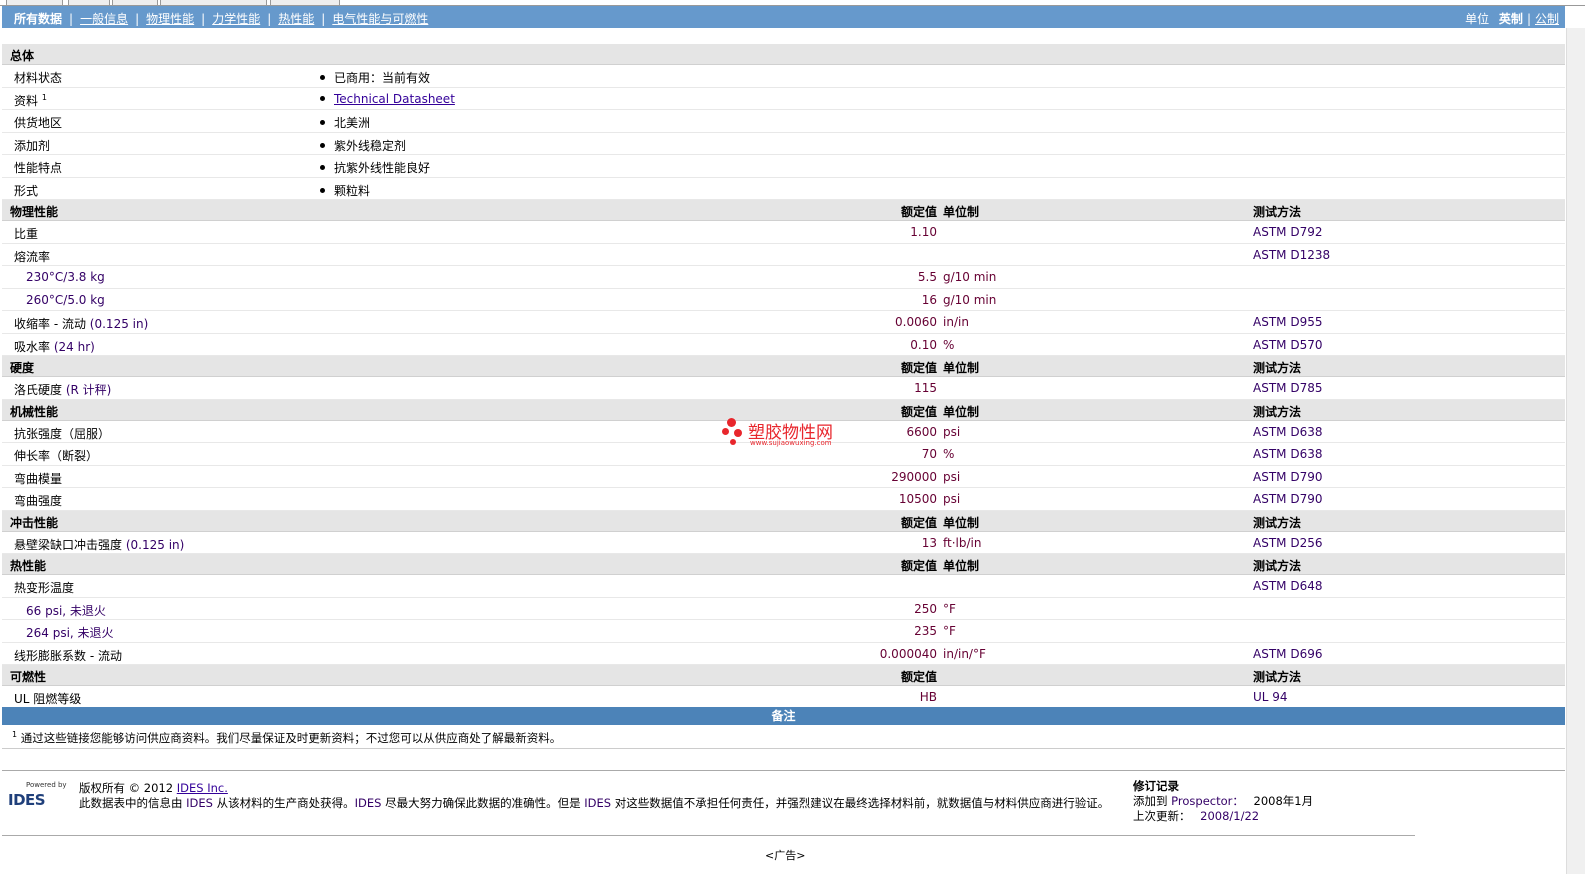 This screenshot has height=874, width=1585. I want to click on property-row: 比重 1.10 ASTM D792, so click(783, 232).